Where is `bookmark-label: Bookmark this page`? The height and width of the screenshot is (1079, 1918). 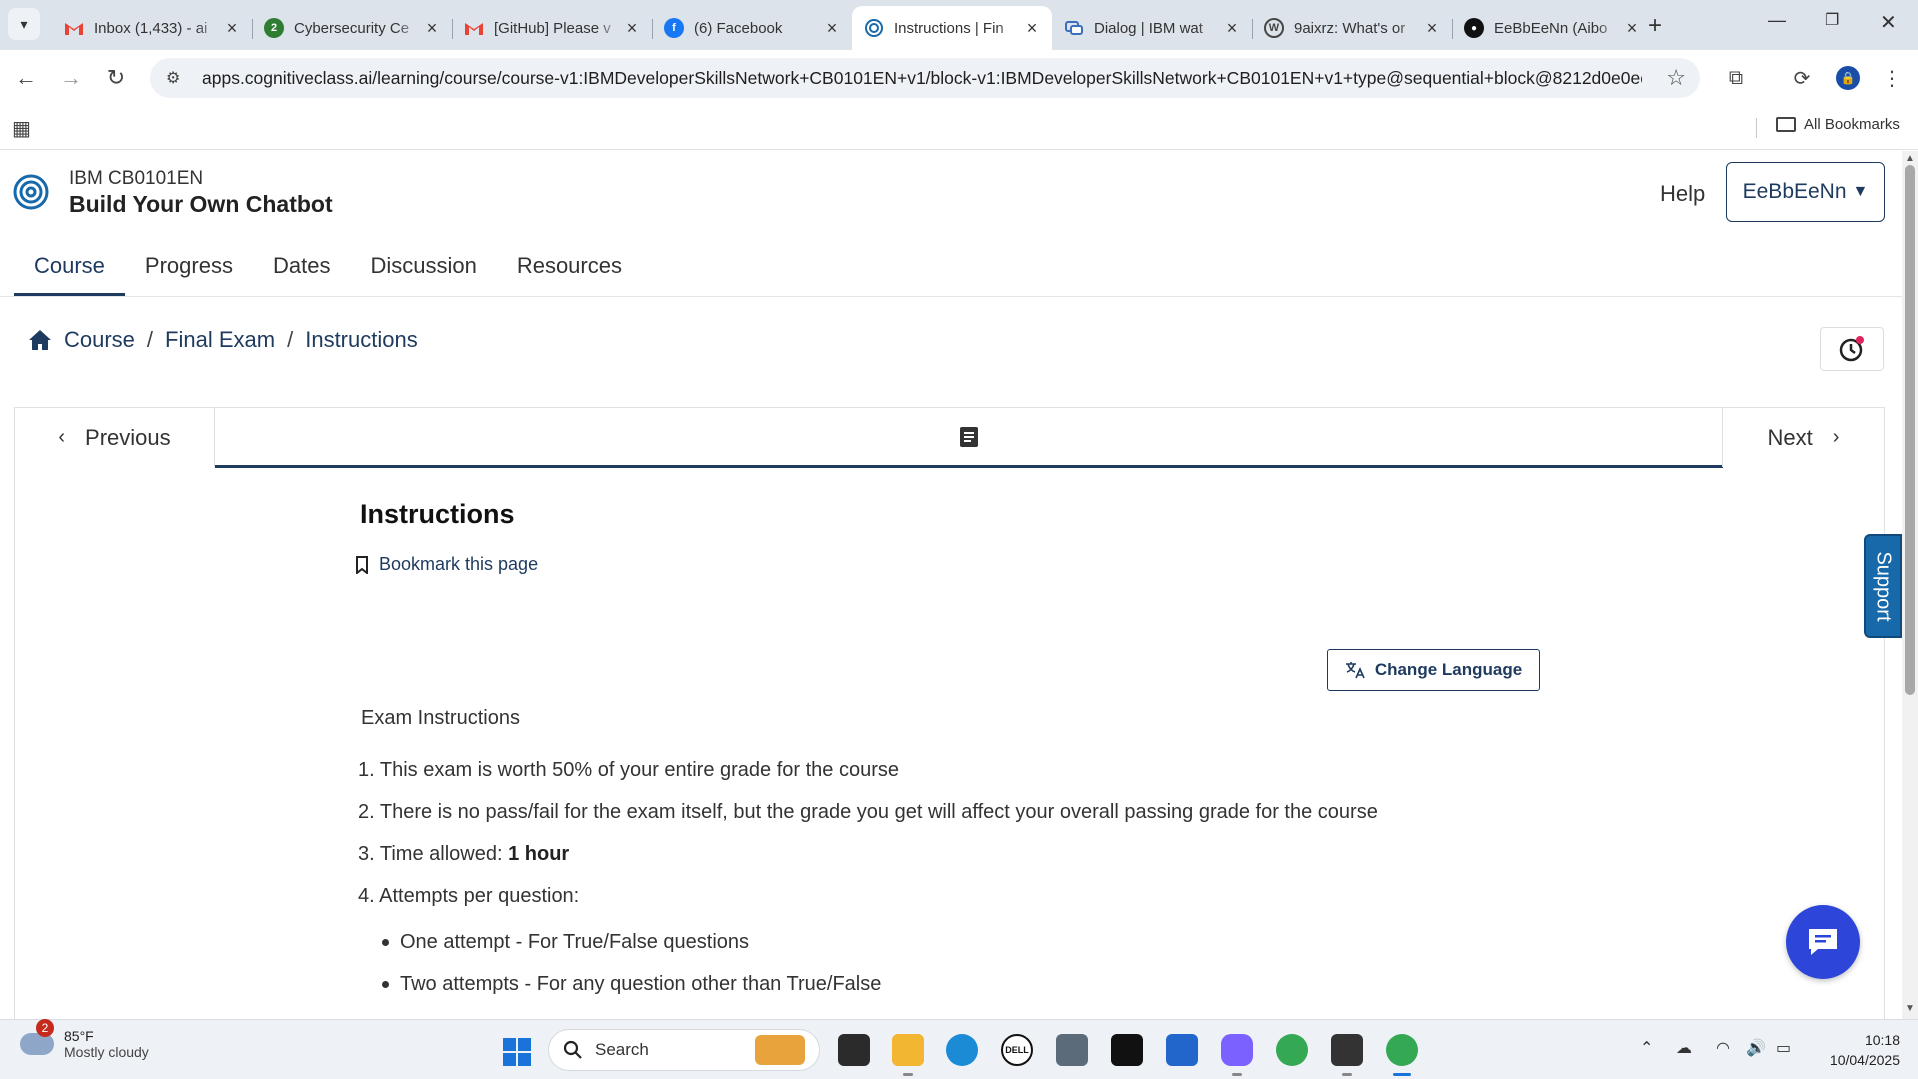 bookmark-label: Bookmark this page is located at coordinates (459, 564).